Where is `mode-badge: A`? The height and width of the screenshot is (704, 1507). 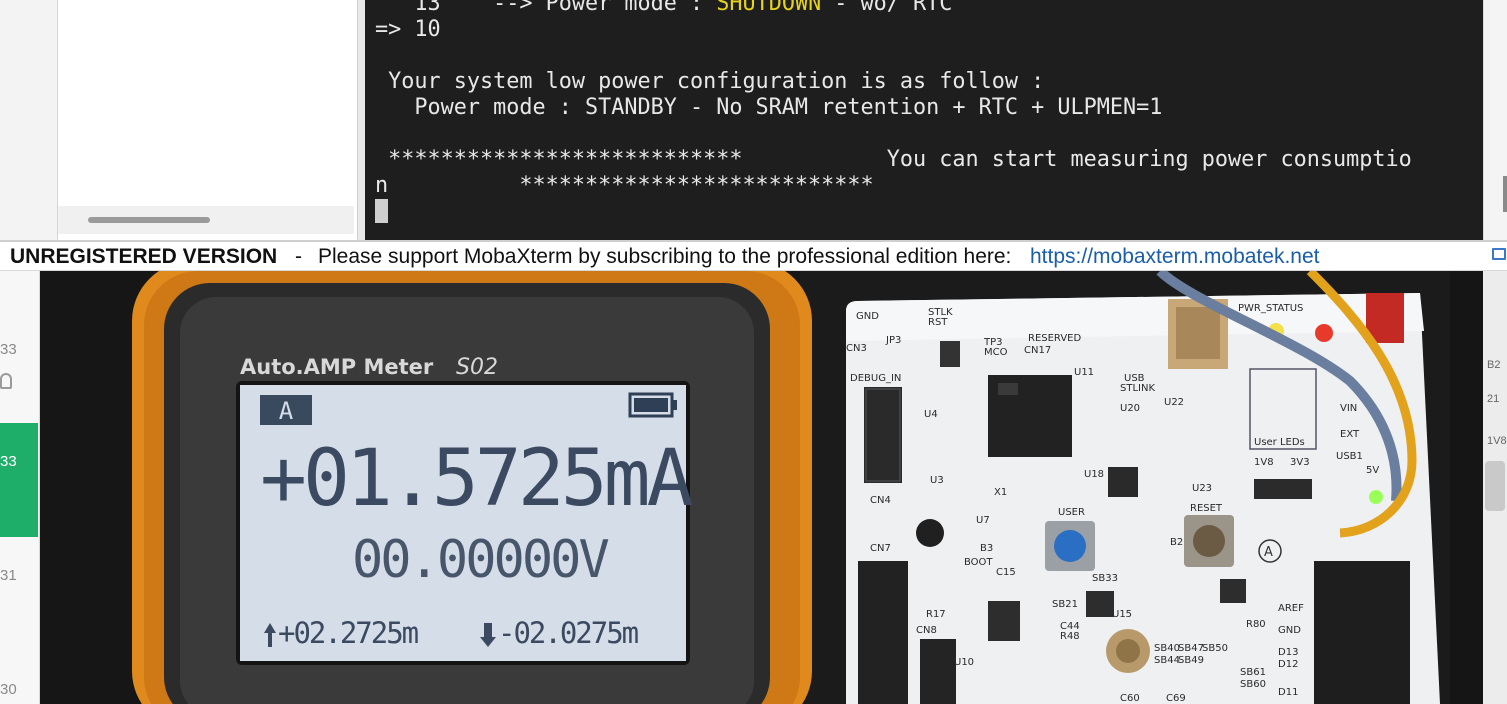
mode-badge: A is located at coordinates (286, 411).